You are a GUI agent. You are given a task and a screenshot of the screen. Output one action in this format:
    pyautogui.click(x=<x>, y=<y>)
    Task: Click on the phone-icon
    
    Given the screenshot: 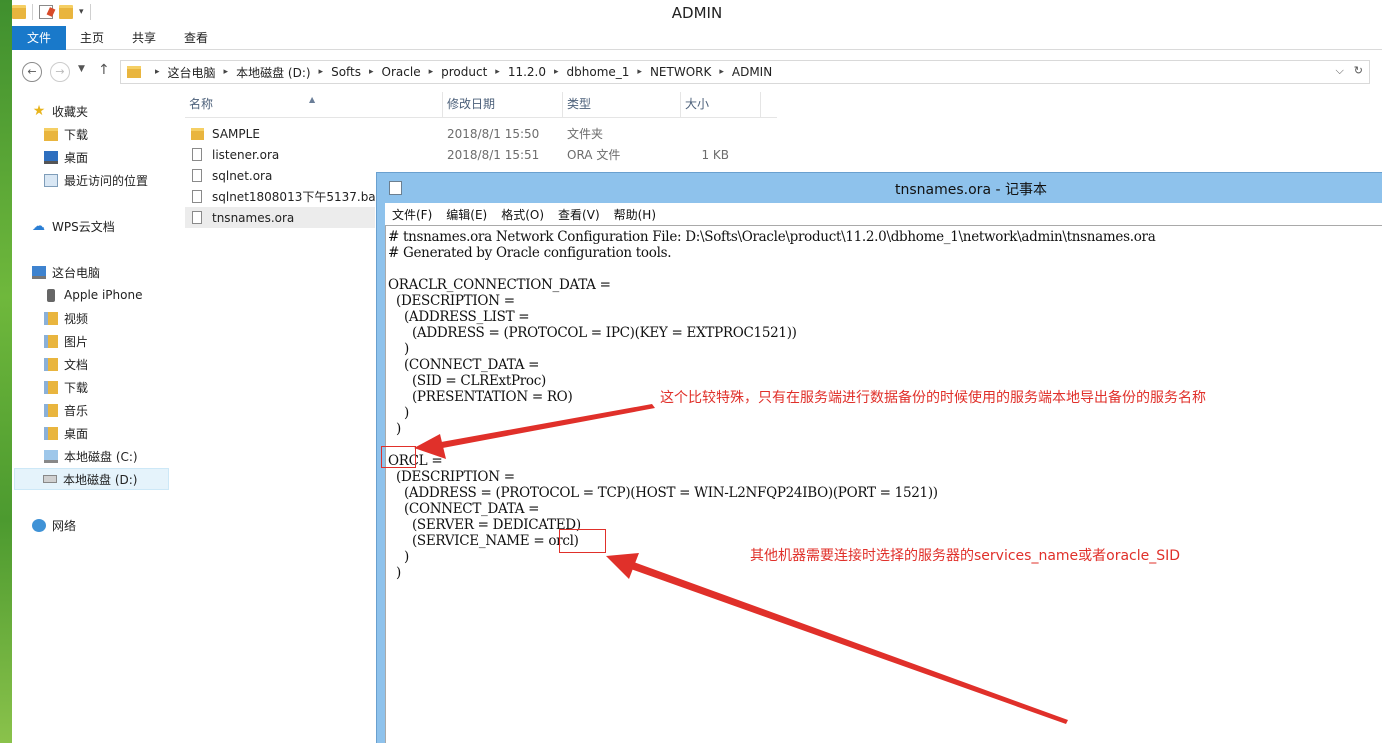 What is the action you would take?
    pyautogui.click(x=51, y=295)
    